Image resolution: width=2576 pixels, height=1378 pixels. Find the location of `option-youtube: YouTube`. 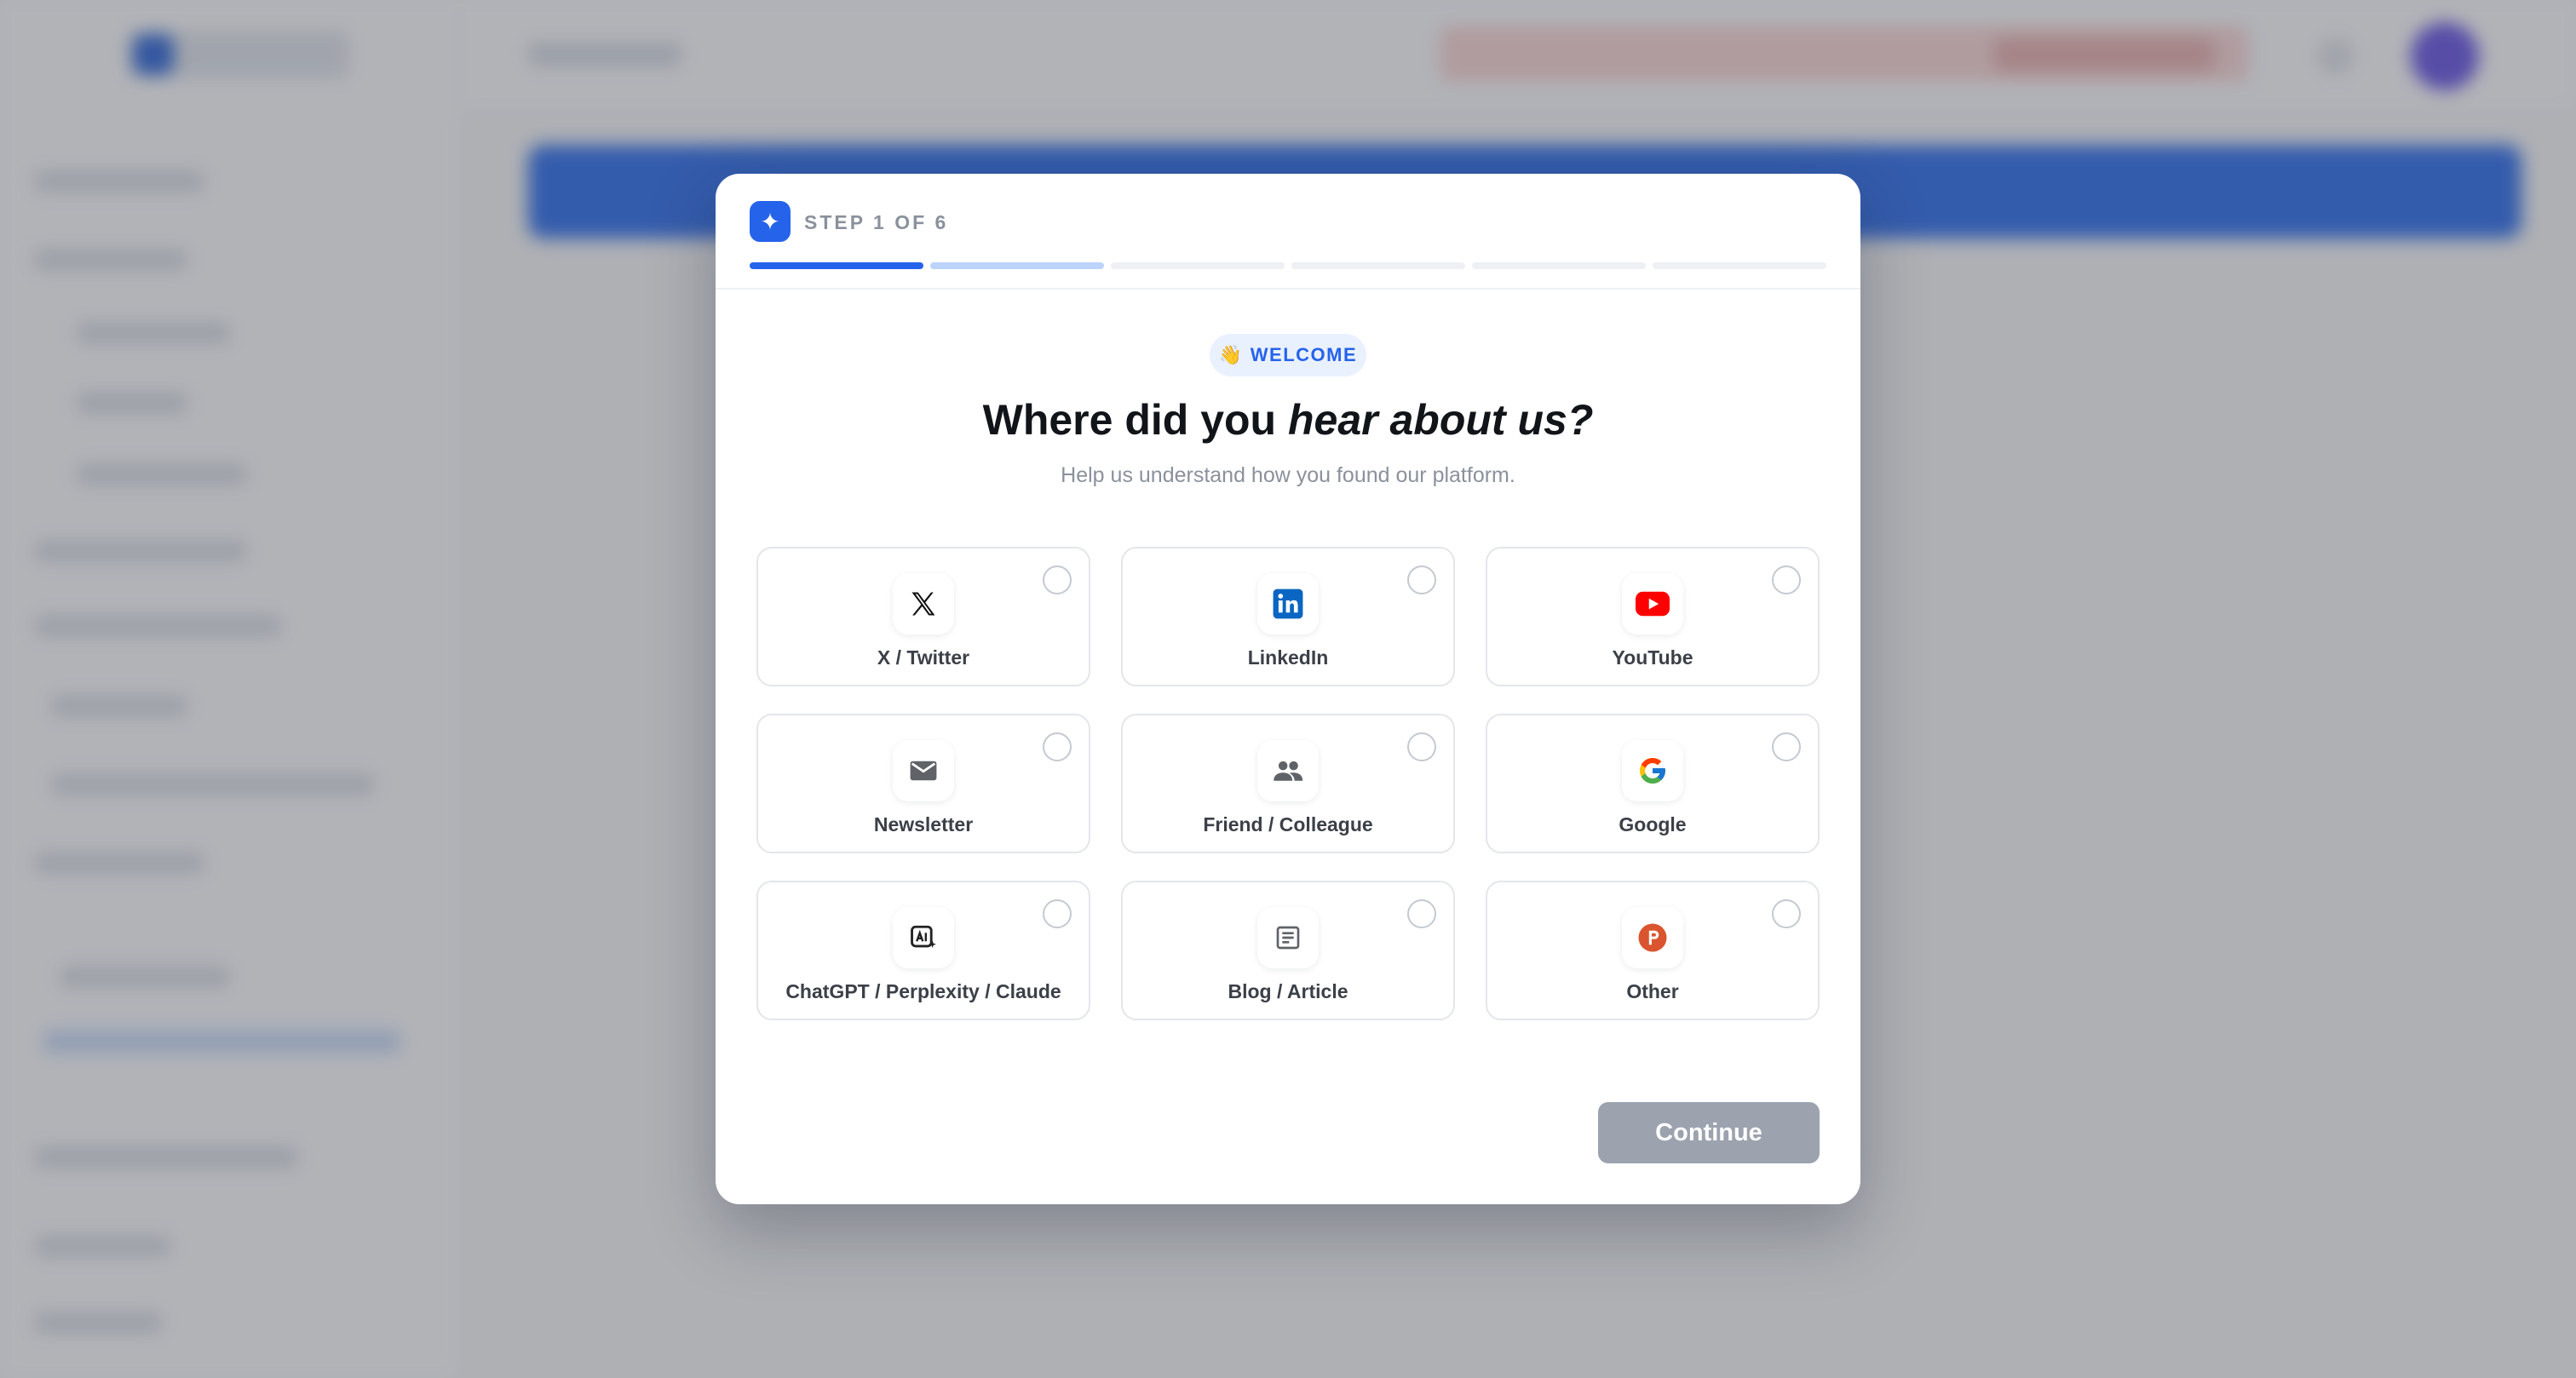

option-youtube: YouTube is located at coordinates (1653, 616).